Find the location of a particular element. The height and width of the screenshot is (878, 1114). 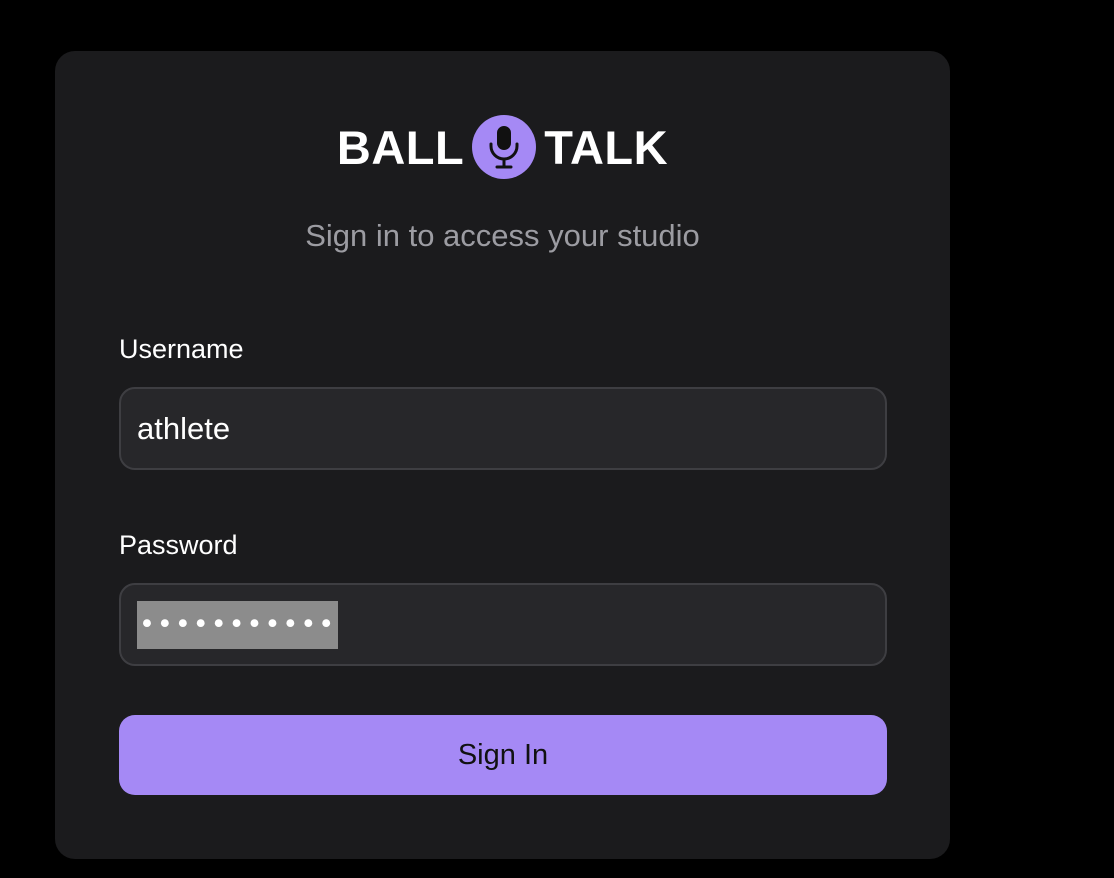

password-field: ••••••••••• is located at coordinates (503, 624).